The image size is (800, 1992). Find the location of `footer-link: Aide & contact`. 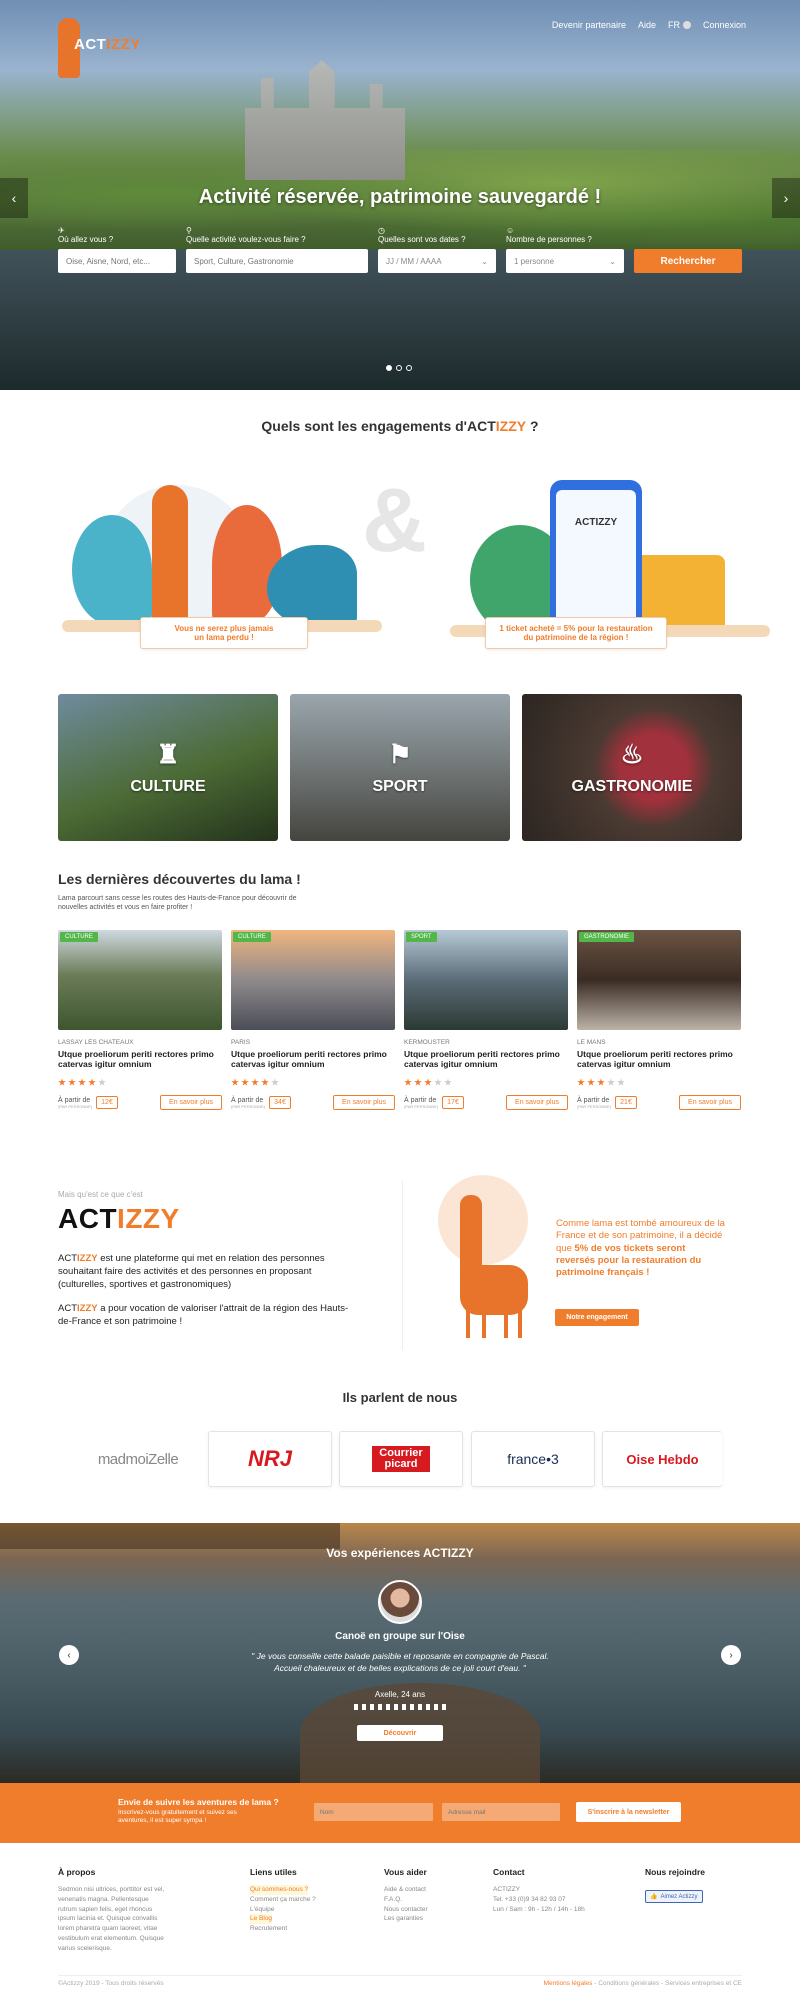

footer-link: Aide & contact is located at coordinates (429, 1890).